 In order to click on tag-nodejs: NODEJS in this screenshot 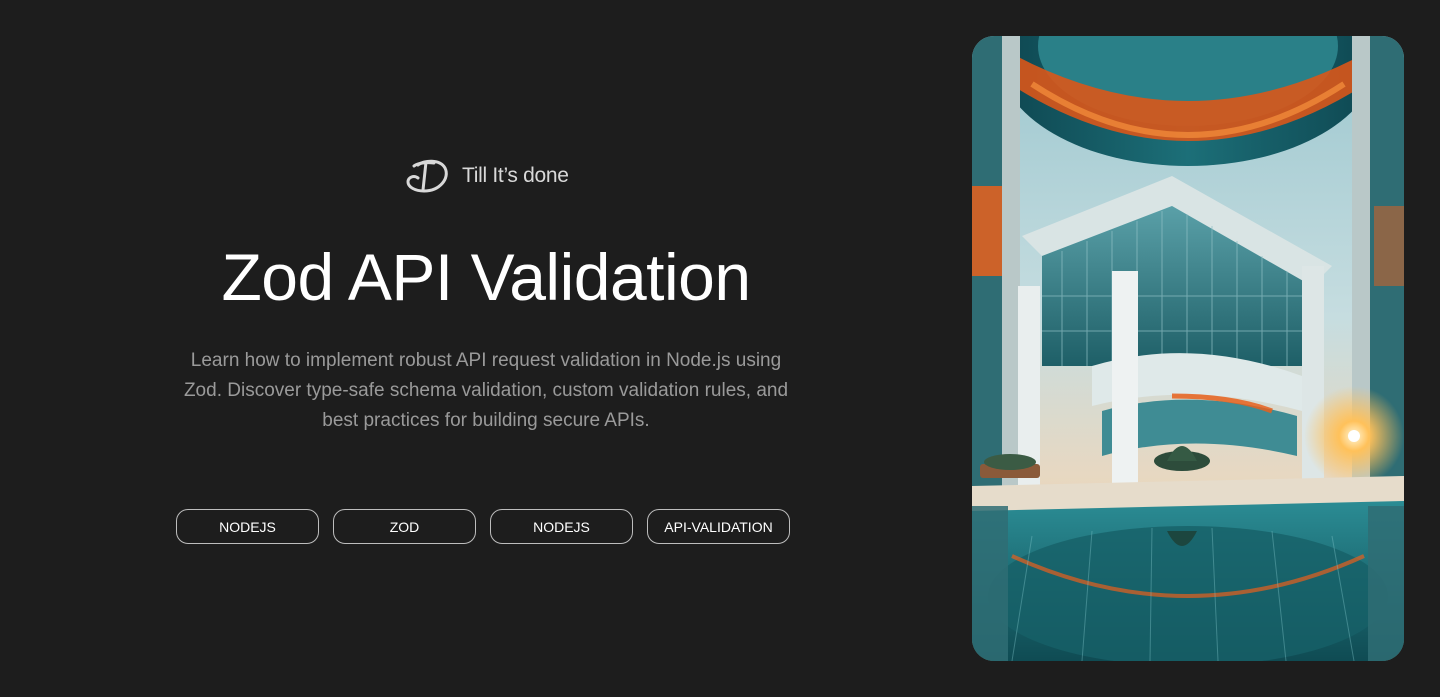, I will do `click(247, 526)`.